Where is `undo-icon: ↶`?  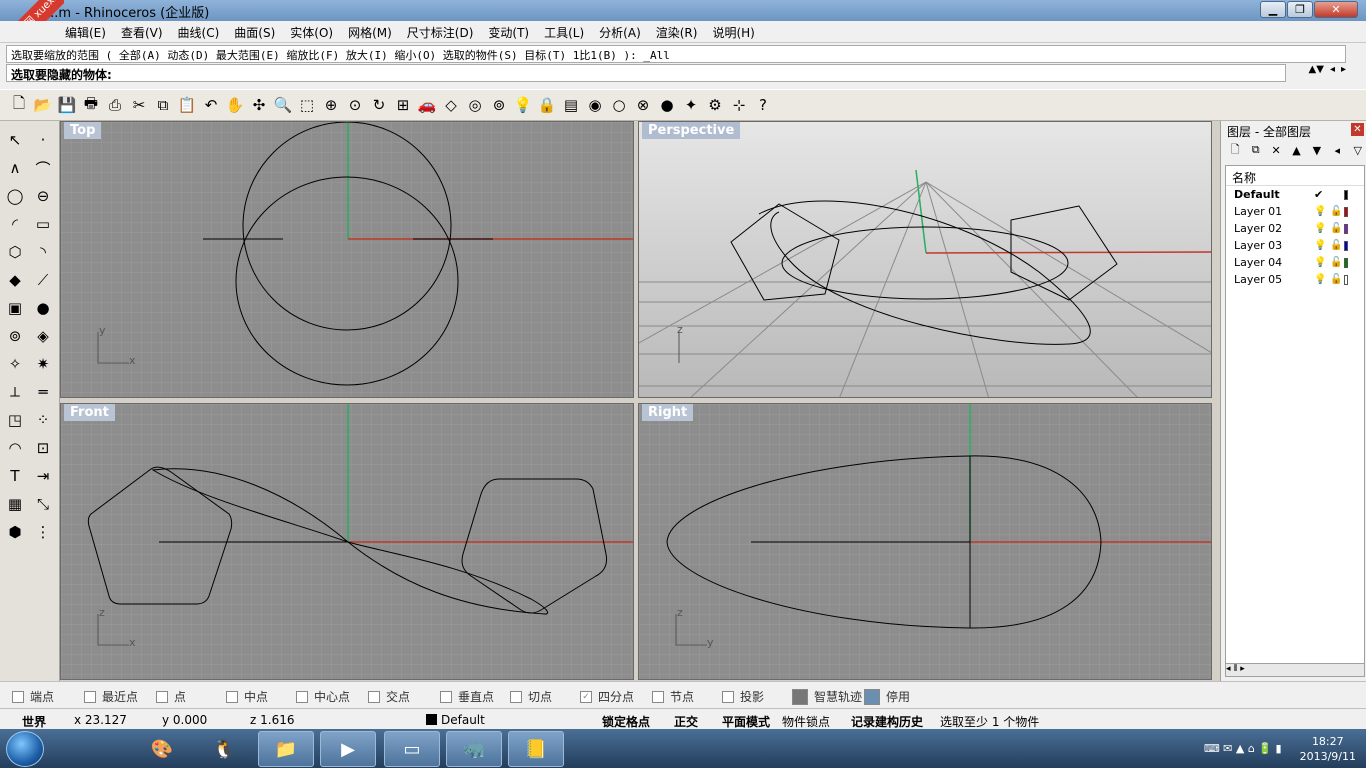 undo-icon: ↶ is located at coordinates (211, 105).